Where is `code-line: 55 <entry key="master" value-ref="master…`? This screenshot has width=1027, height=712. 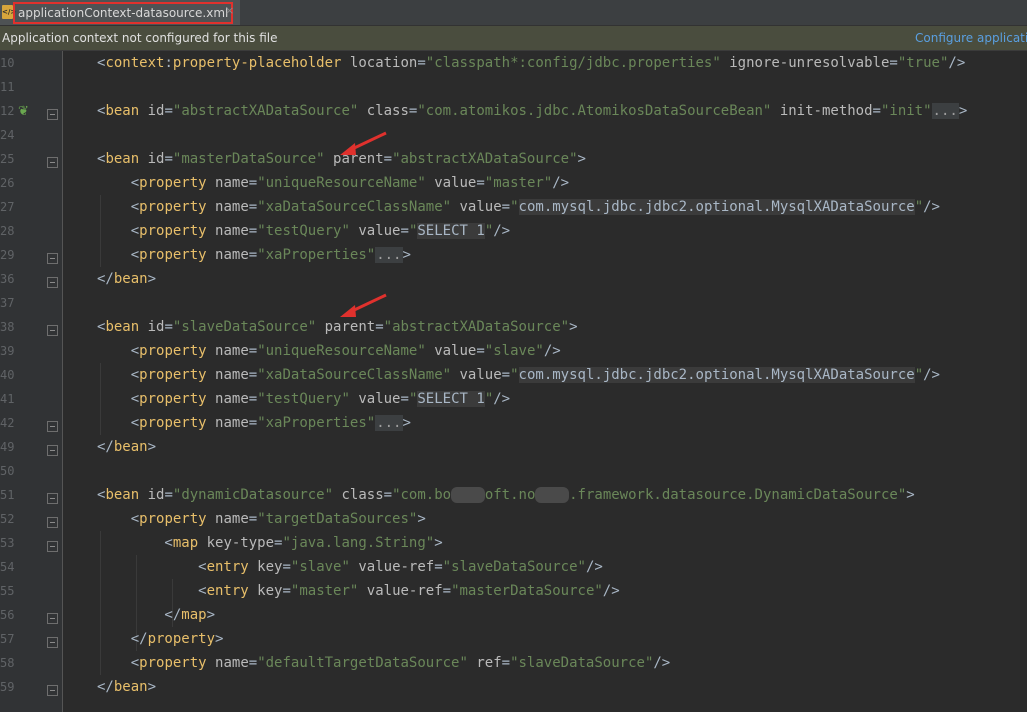 code-line: 55 <entry key="master" value-ref="master… is located at coordinates (513, 591).